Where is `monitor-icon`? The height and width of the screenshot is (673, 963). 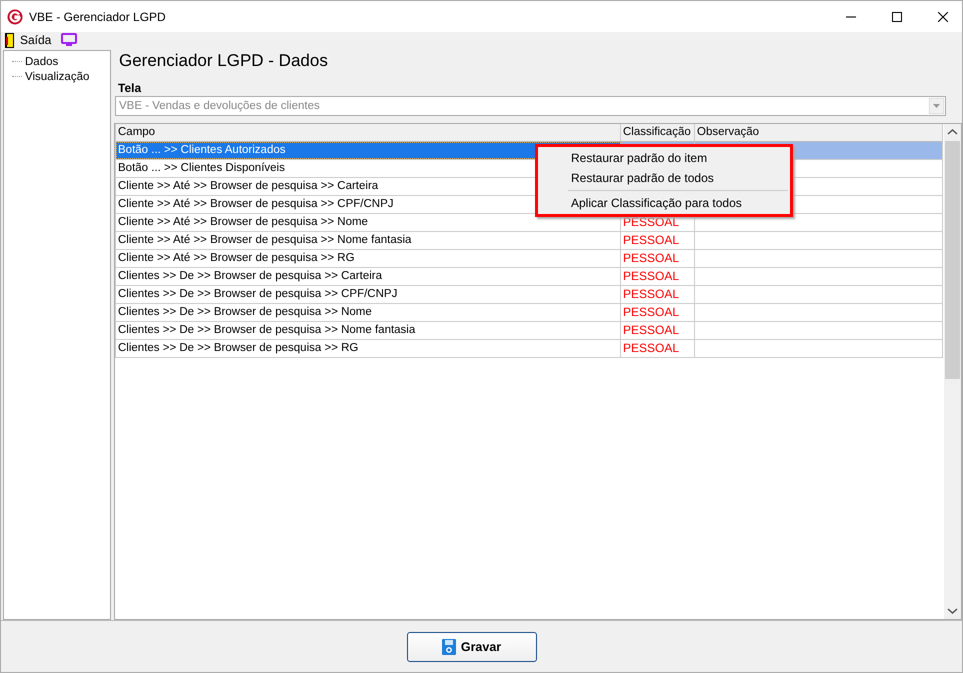 monitor-icon is located at coordinates (69, 40).